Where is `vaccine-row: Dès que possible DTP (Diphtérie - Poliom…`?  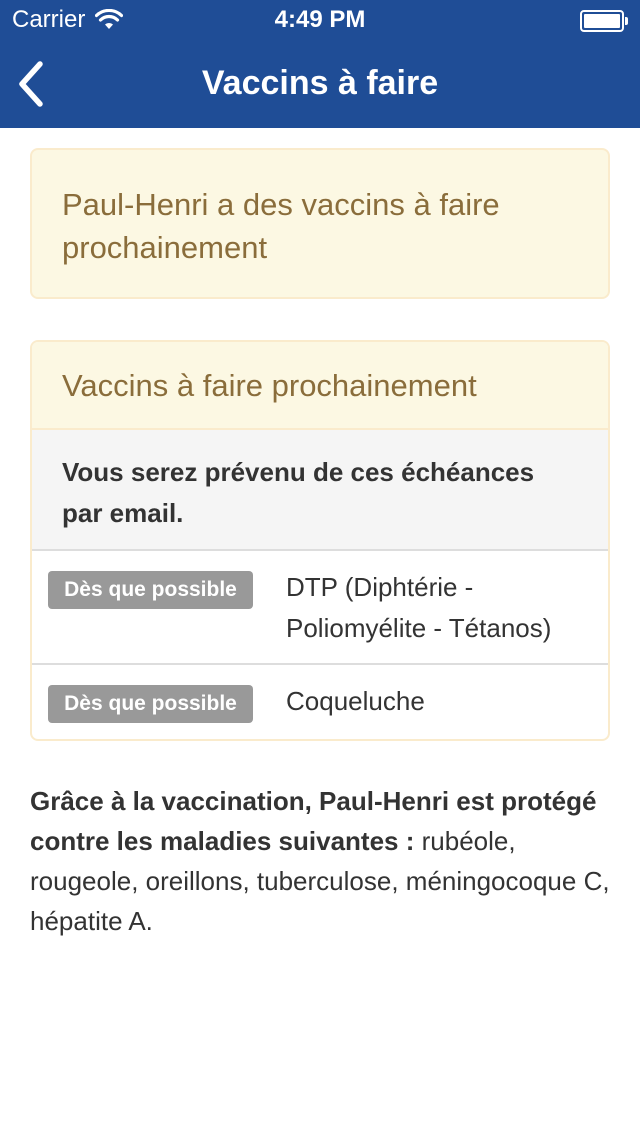 vaccine-row: Dès que possible DTP (Diphtérie - Poliom… is located at coordinates (320, 608).